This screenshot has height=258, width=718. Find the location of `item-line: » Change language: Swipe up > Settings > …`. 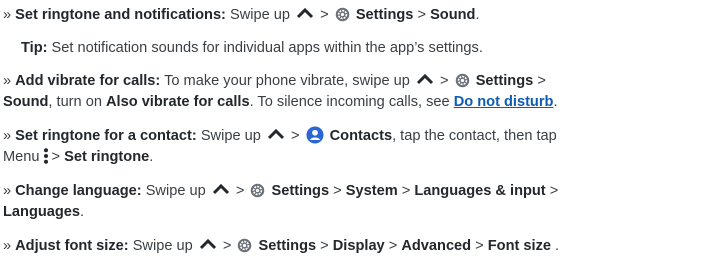

item-line: » Change language: Swipe up > Settings > … is located at coordinates (358, 191).